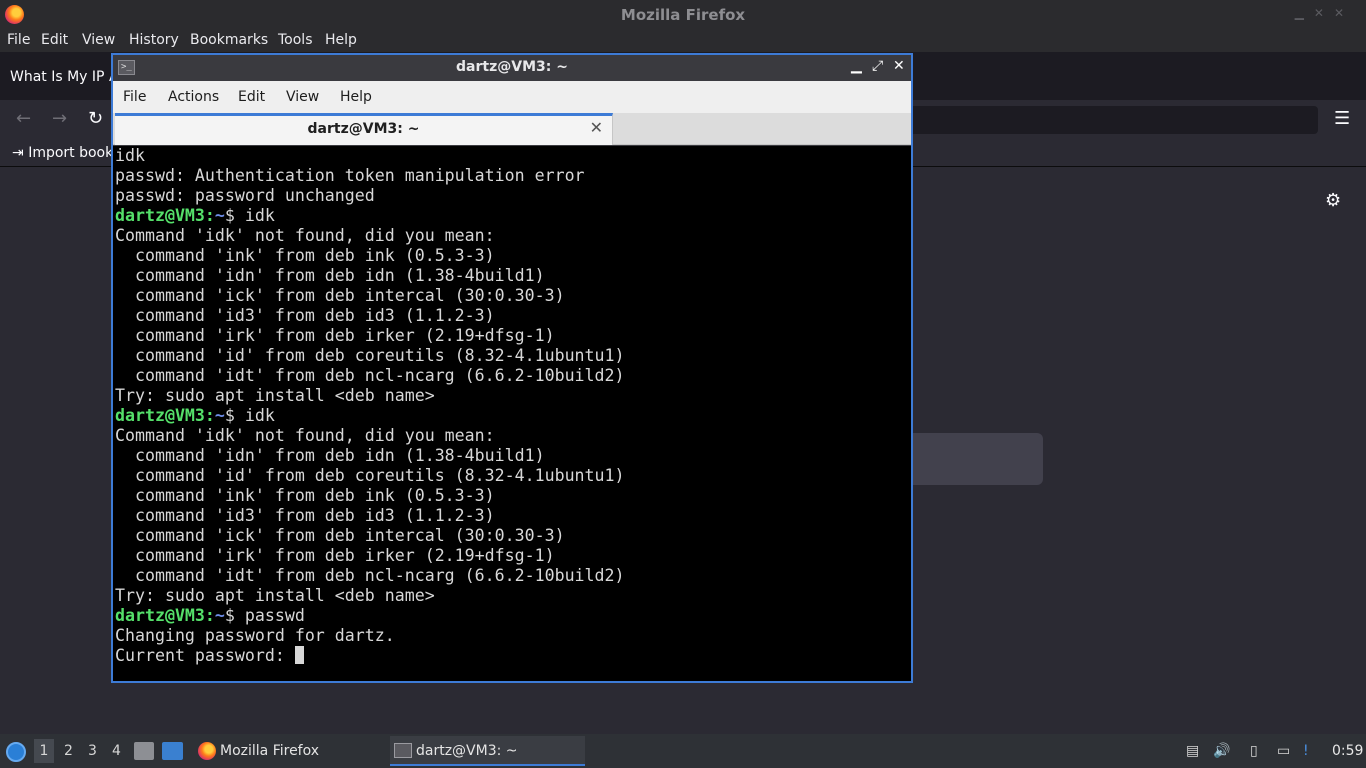 This screenshot has width=1366, height=768. What do you see at coordinates (1192, 751) in the screenshot?
I see `clipboard-icon: ▤` at bounding box center [1192, 751].